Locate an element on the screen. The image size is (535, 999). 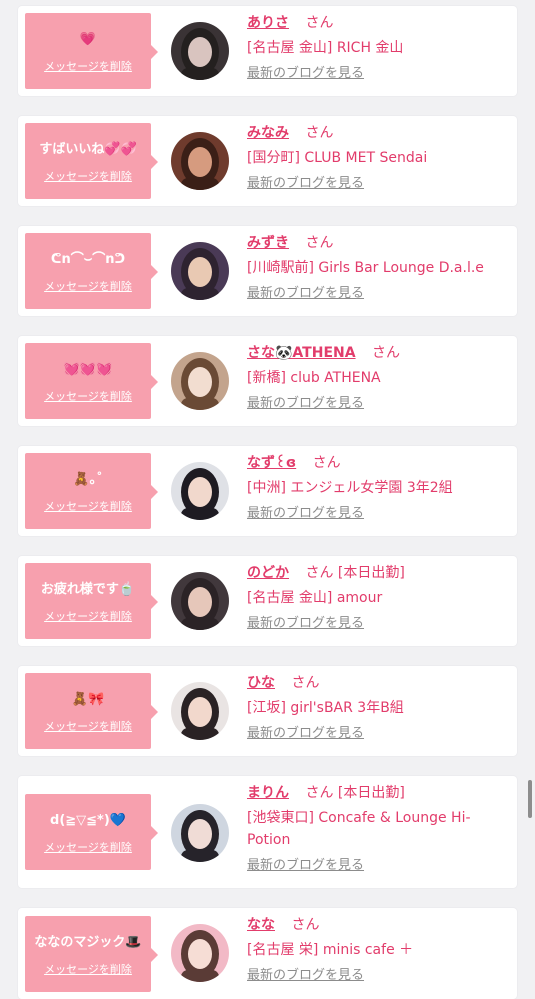
cast-info: さな🐼ATHENA さん [新橋] club ATHENA 最新のブログを見る is located at coordinates (377, 378).